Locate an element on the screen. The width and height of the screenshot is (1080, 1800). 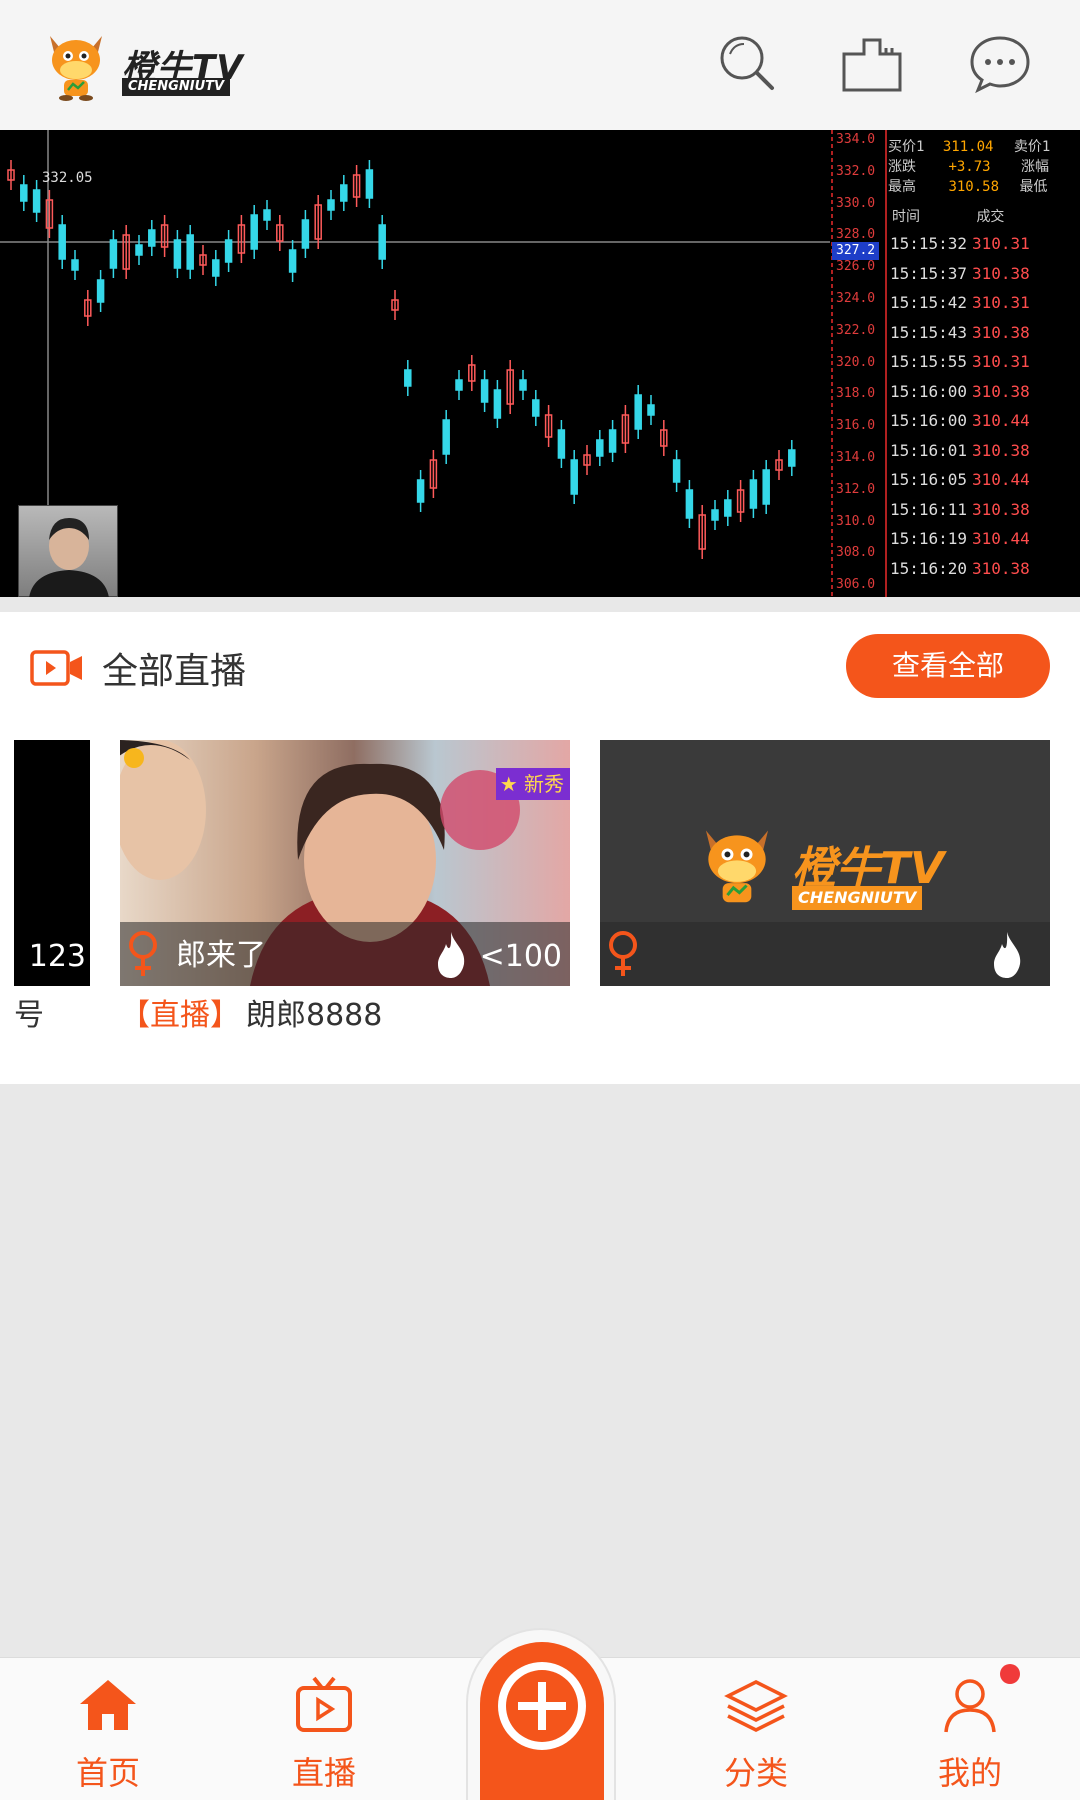
tick-header-price: 成交 is located at coordinates (990, 217).